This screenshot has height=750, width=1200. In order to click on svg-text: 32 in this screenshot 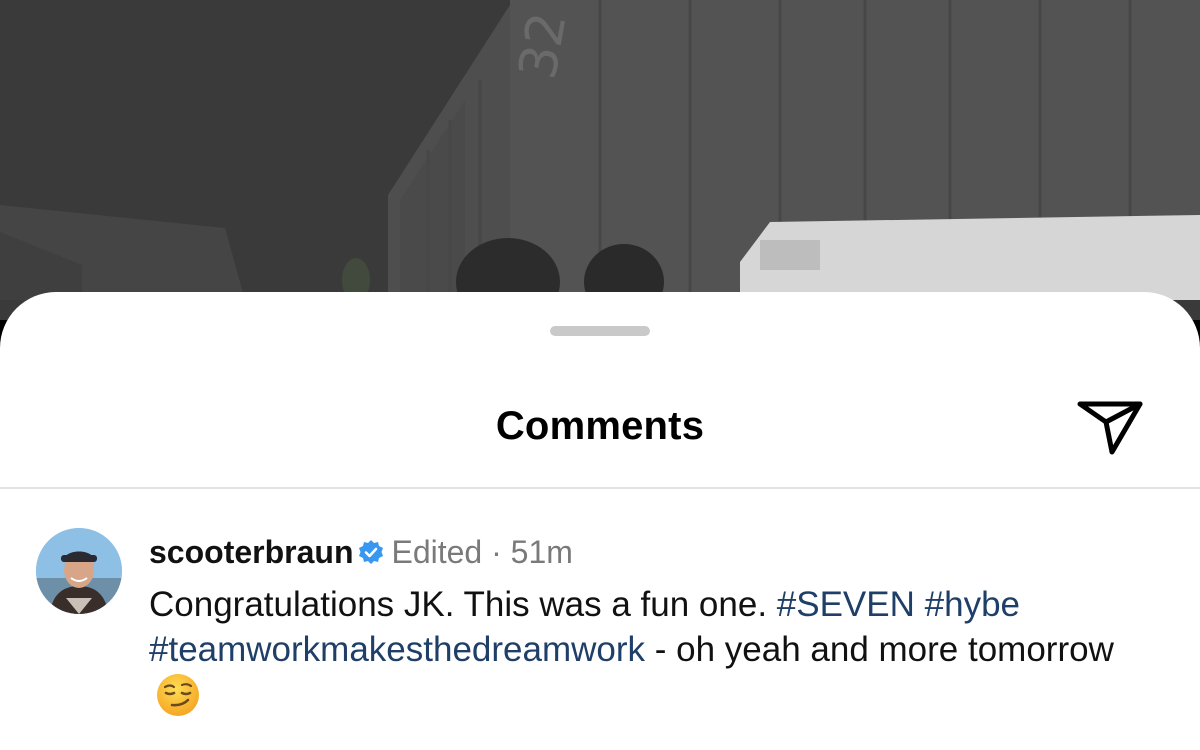, I will do `click(543, 46)`.